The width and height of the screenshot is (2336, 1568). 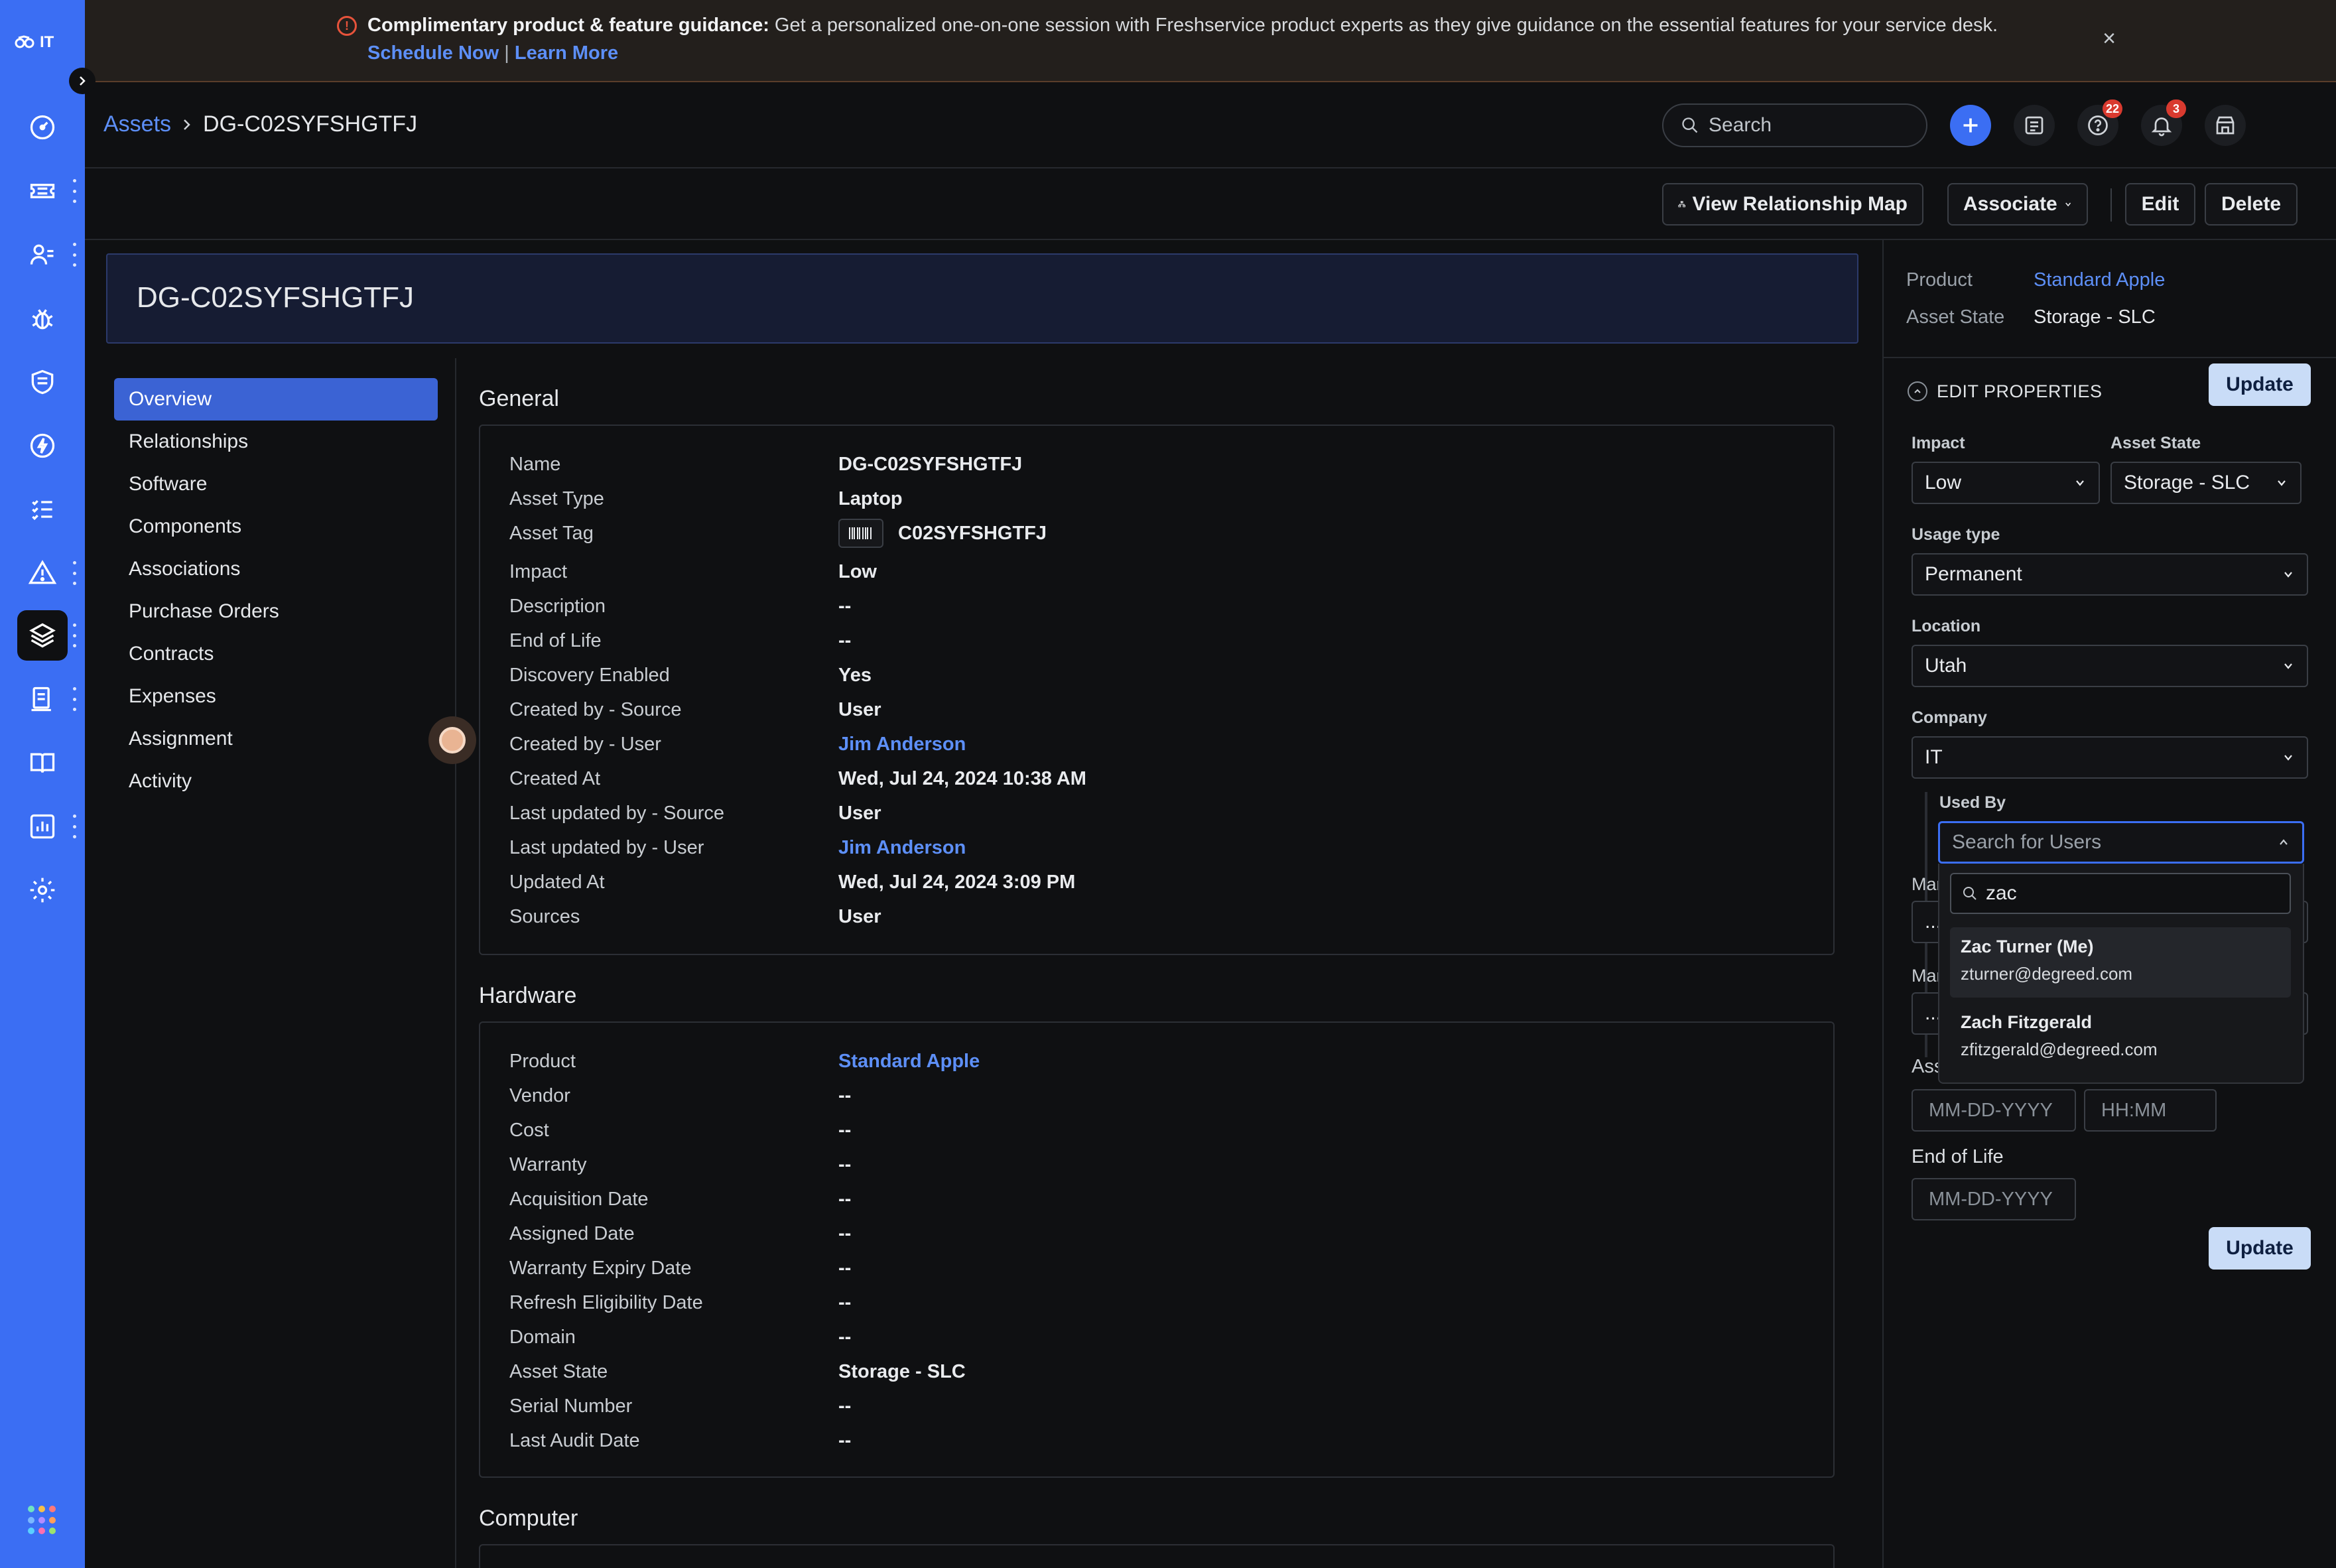 What do you see at coordinates (1973, 574) in the screenshot?
I see `usage-type-value: Permanent` at bounding box center [1973, 574].